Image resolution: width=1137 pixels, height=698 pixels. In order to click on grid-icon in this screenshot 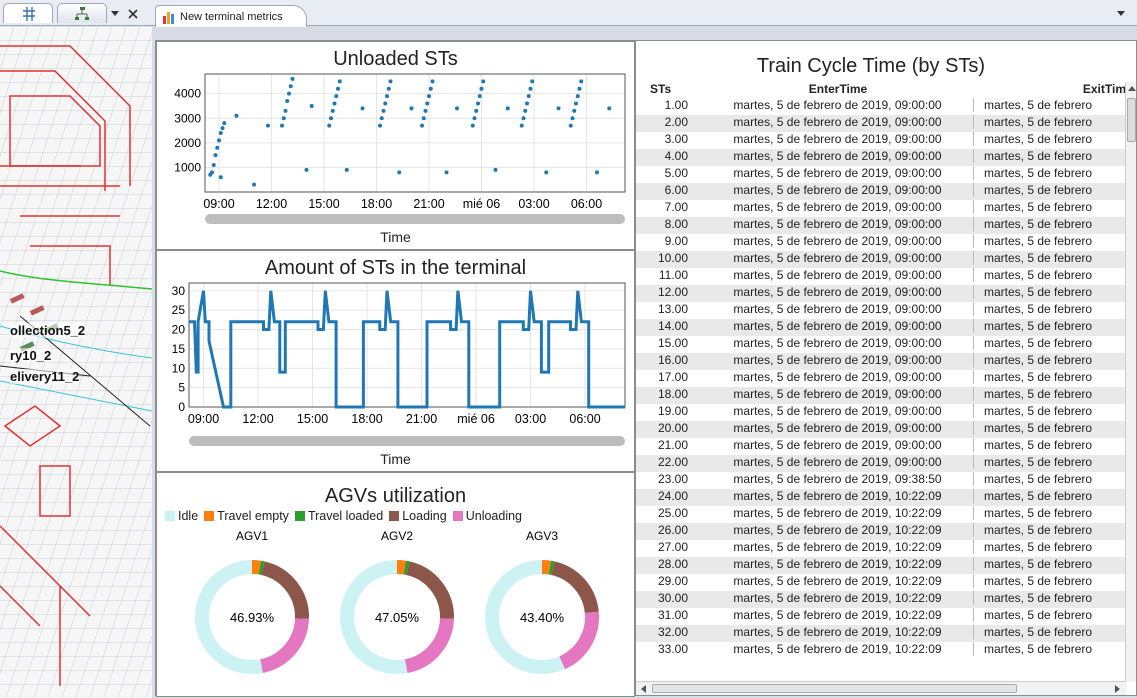, I will do `click(29, 14)`.